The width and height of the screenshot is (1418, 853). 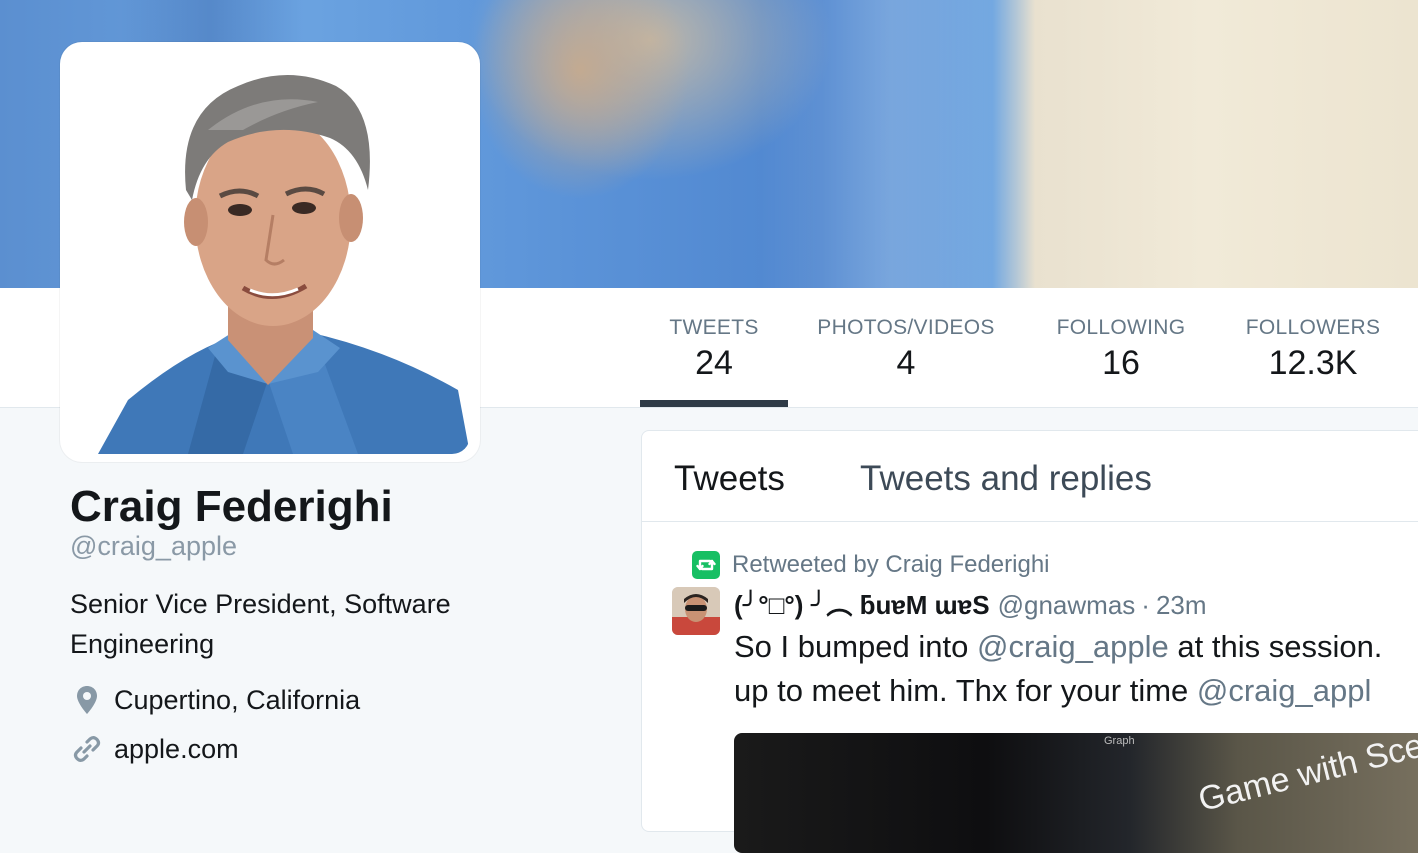 I want to click on website-link: apple.com, so click(x=176, y=749).